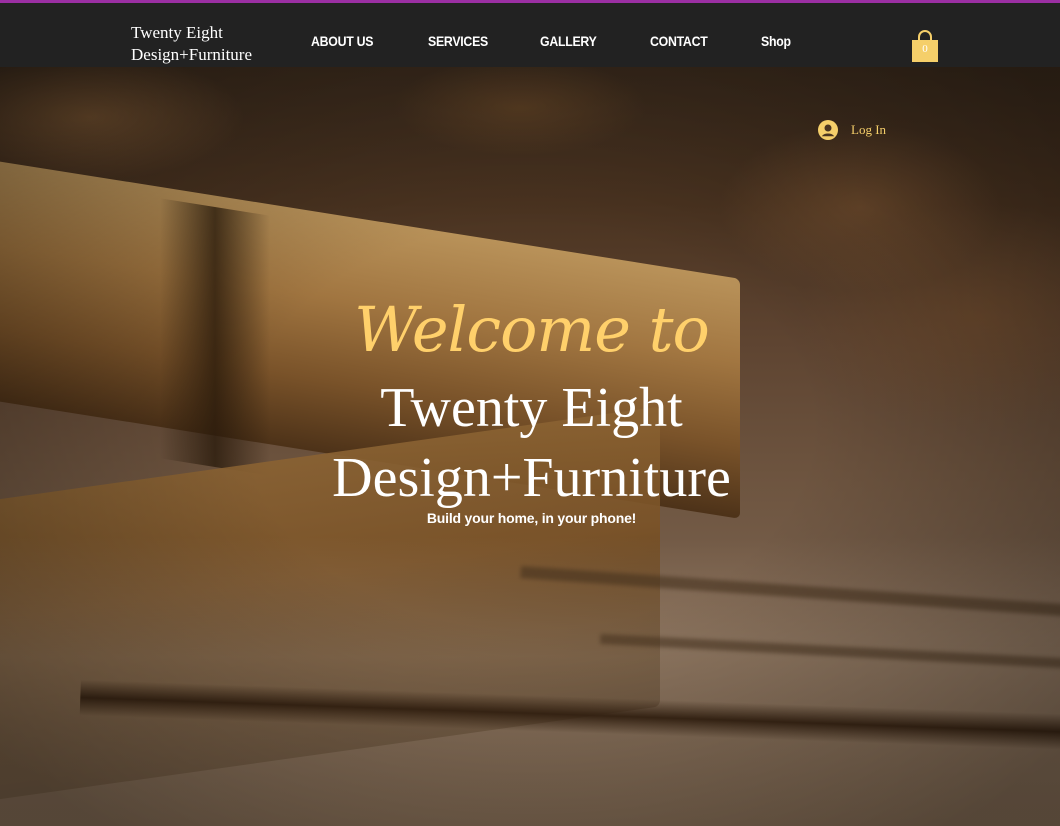 The width and height of the screenshot is (1060, 826). I want to click on hero-title-line-1: Twenty Eight, so click(531, 408).